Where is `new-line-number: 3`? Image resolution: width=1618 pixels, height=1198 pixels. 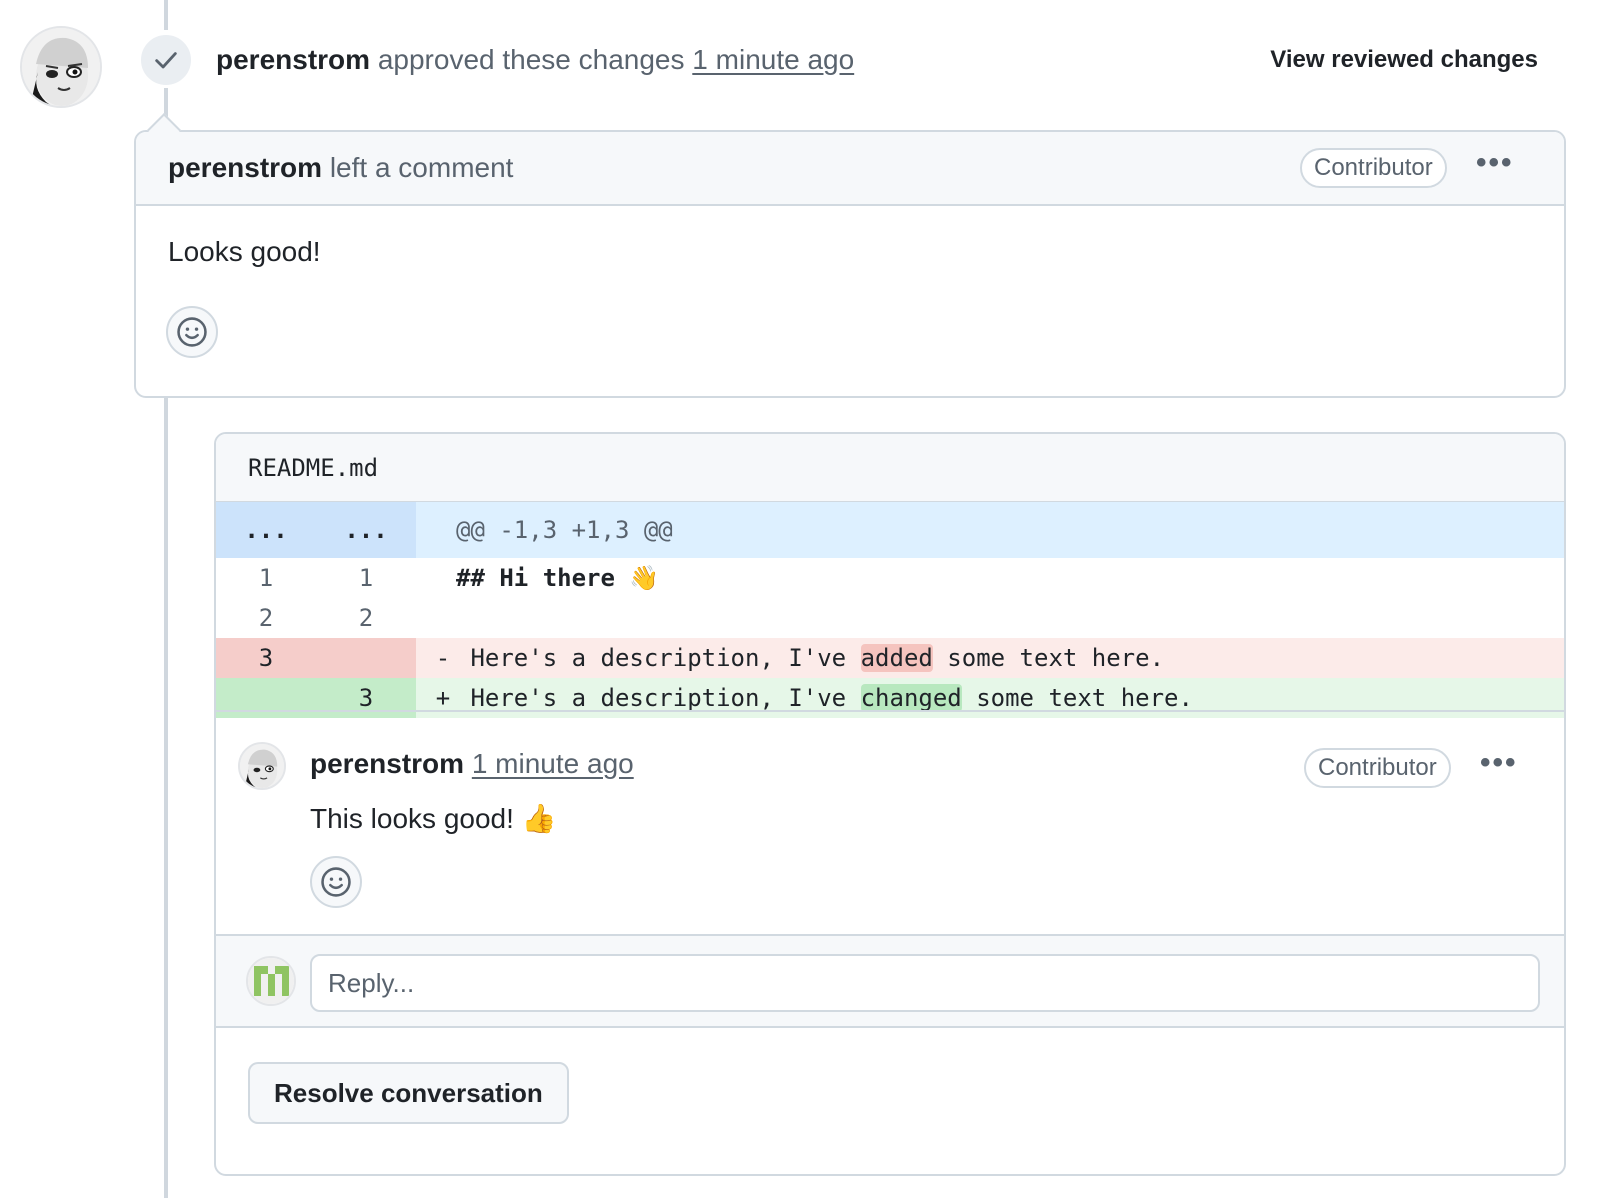 new-line-number: 3 is located at coordinates (366, 698).